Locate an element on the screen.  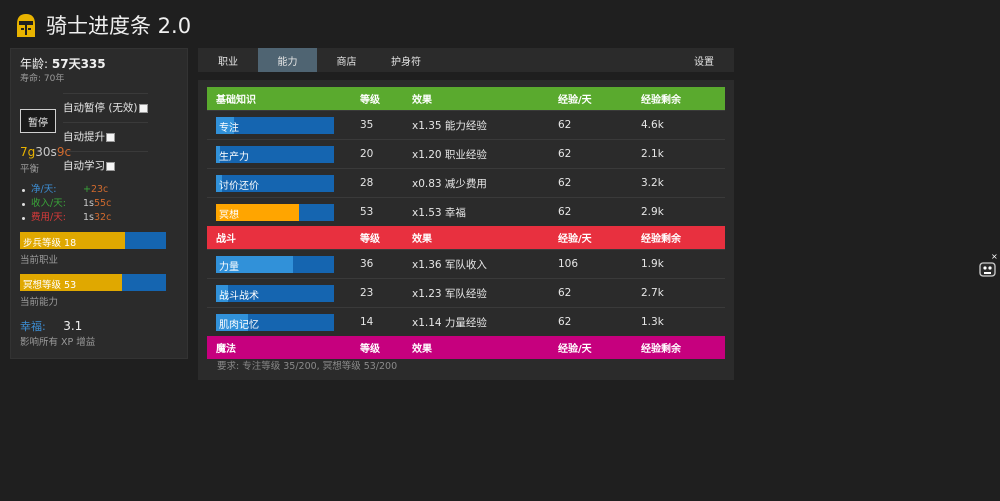
skill-level: 36 is located at coordinates (367, 264).